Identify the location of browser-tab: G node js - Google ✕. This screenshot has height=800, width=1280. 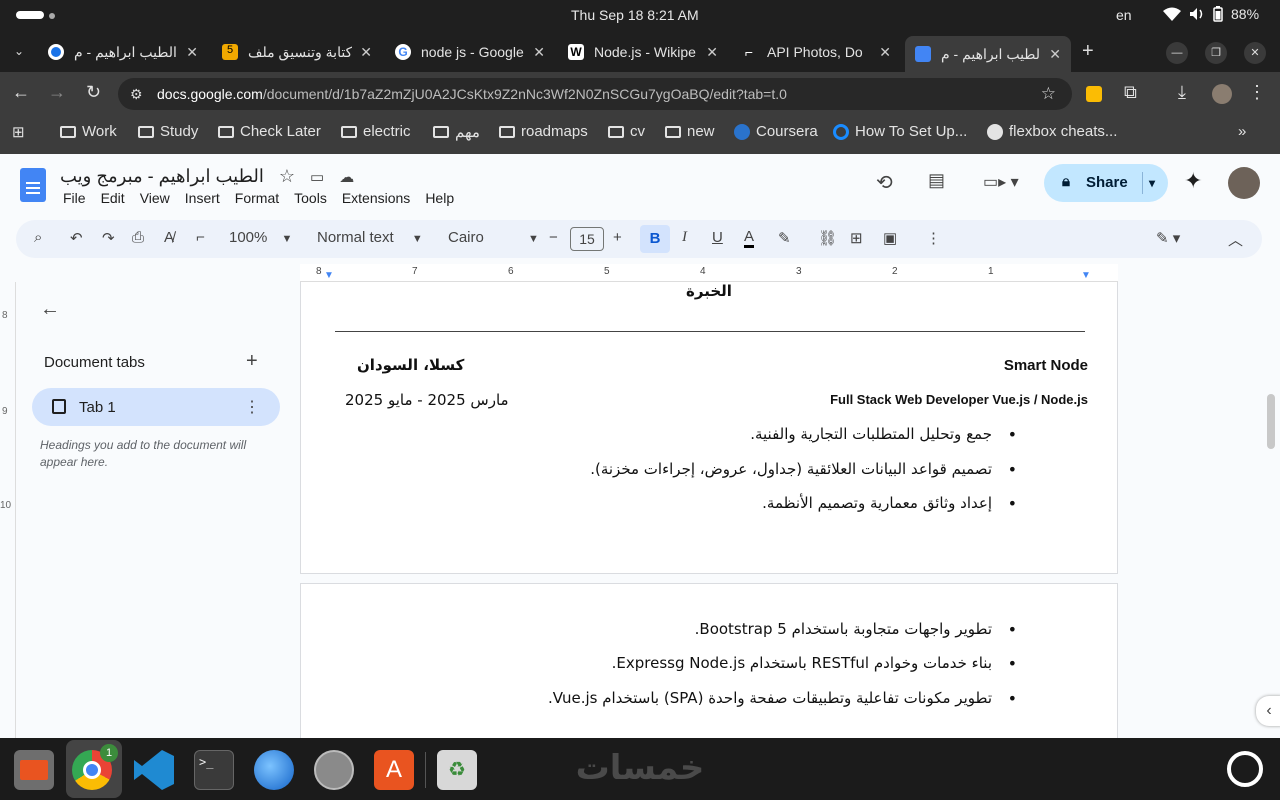
(470, 52).